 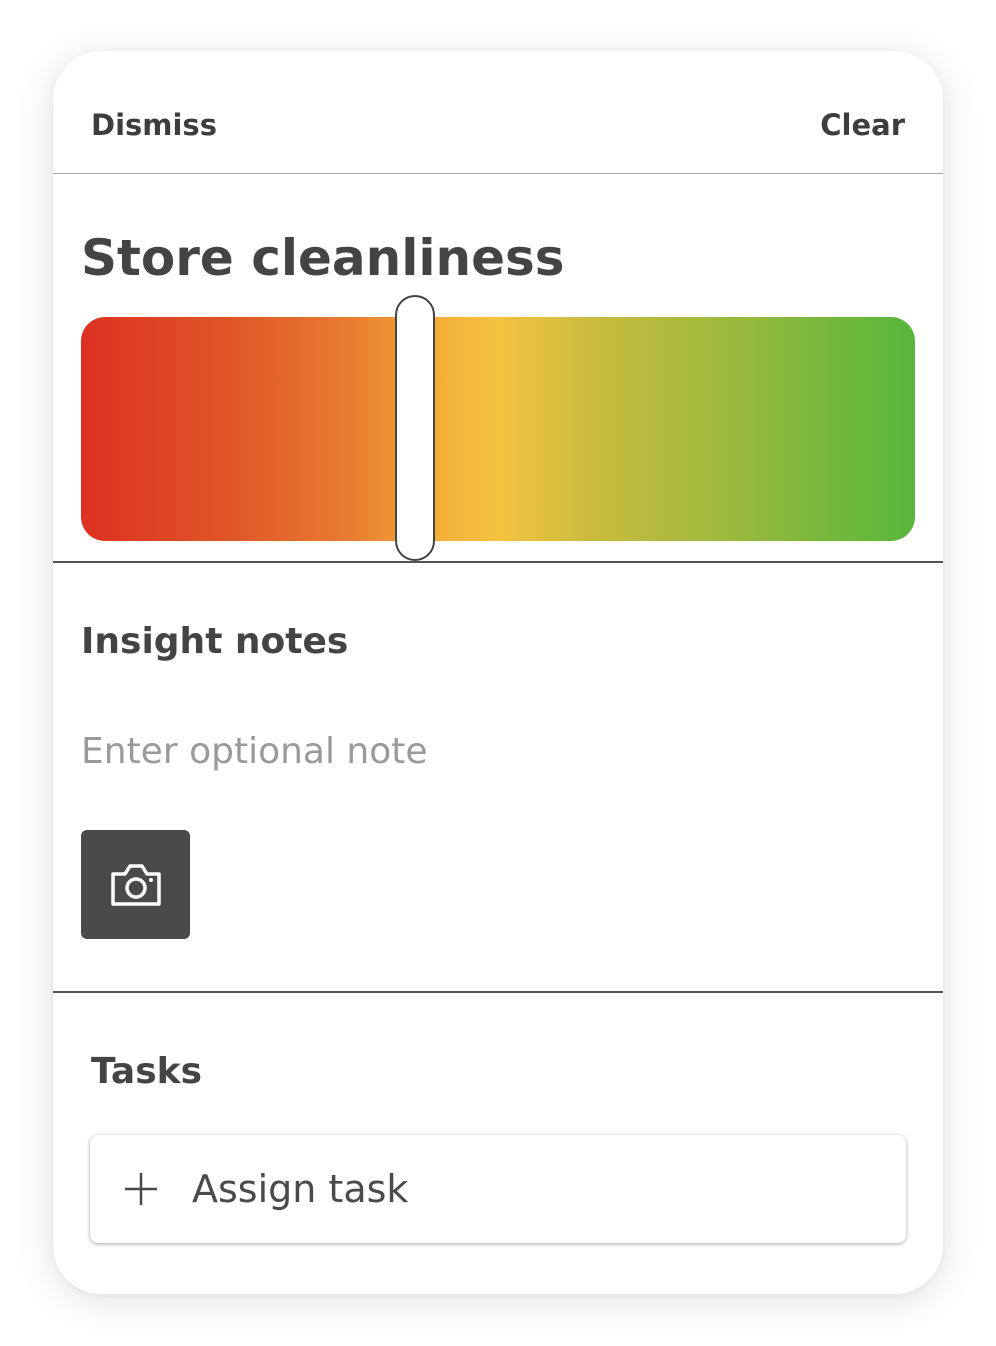 I want to click on camera-icon, so click(x=135, y=884).